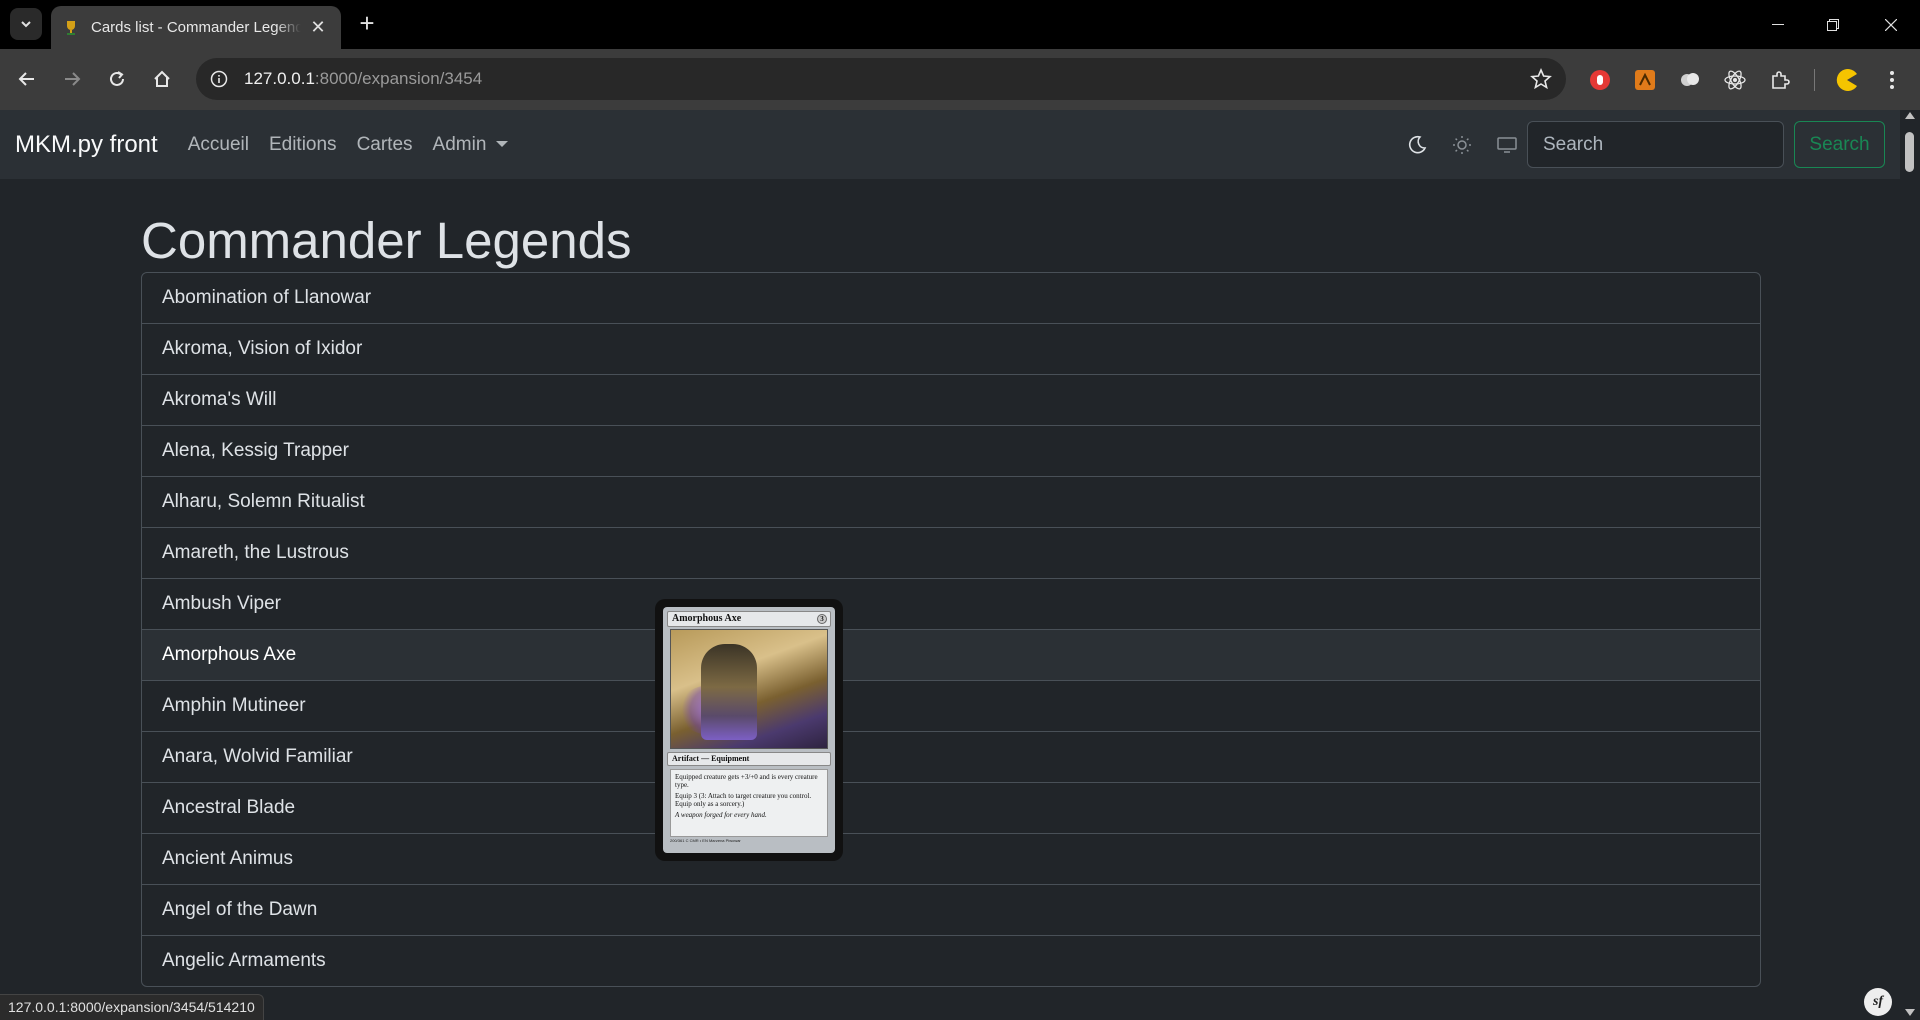 This screenshot has width=1920, height=1020. I want to click on cloud-extension-icon, so click(1690, 80).